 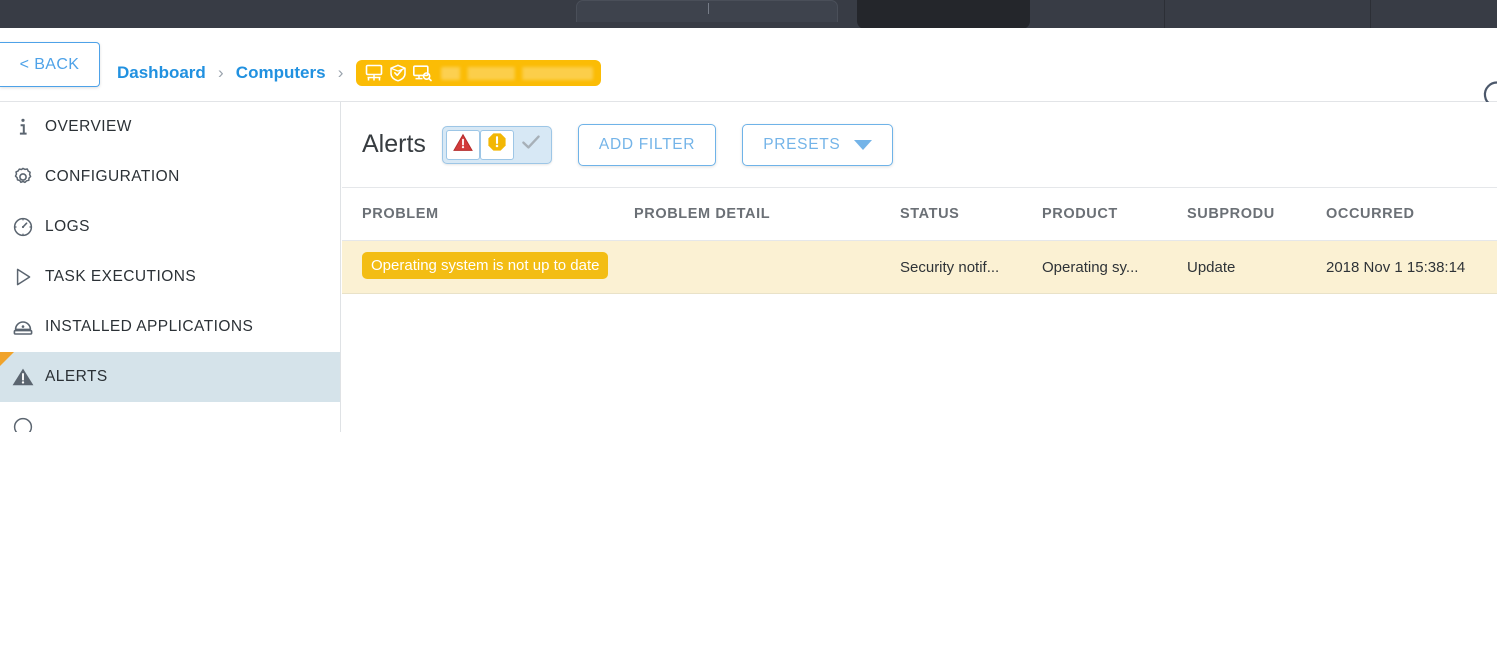 I want to click on exclamation-octagon-yellow-icon, so click(x=497, y=144).